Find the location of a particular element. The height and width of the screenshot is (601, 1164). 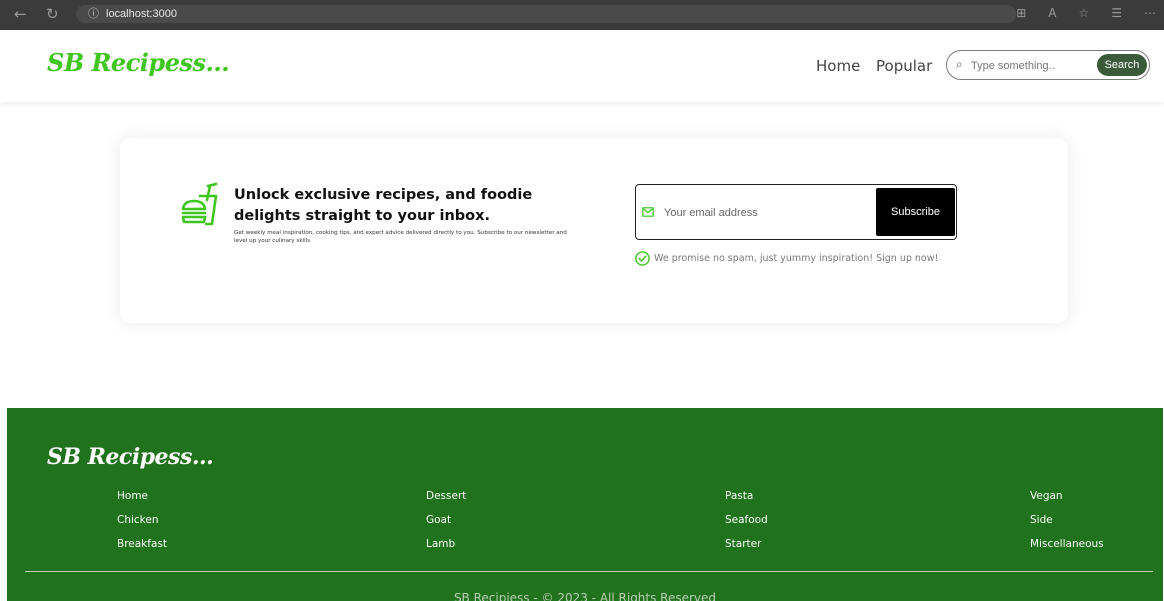

footer-link-goat: Goat is located at coordinates (438, 520).